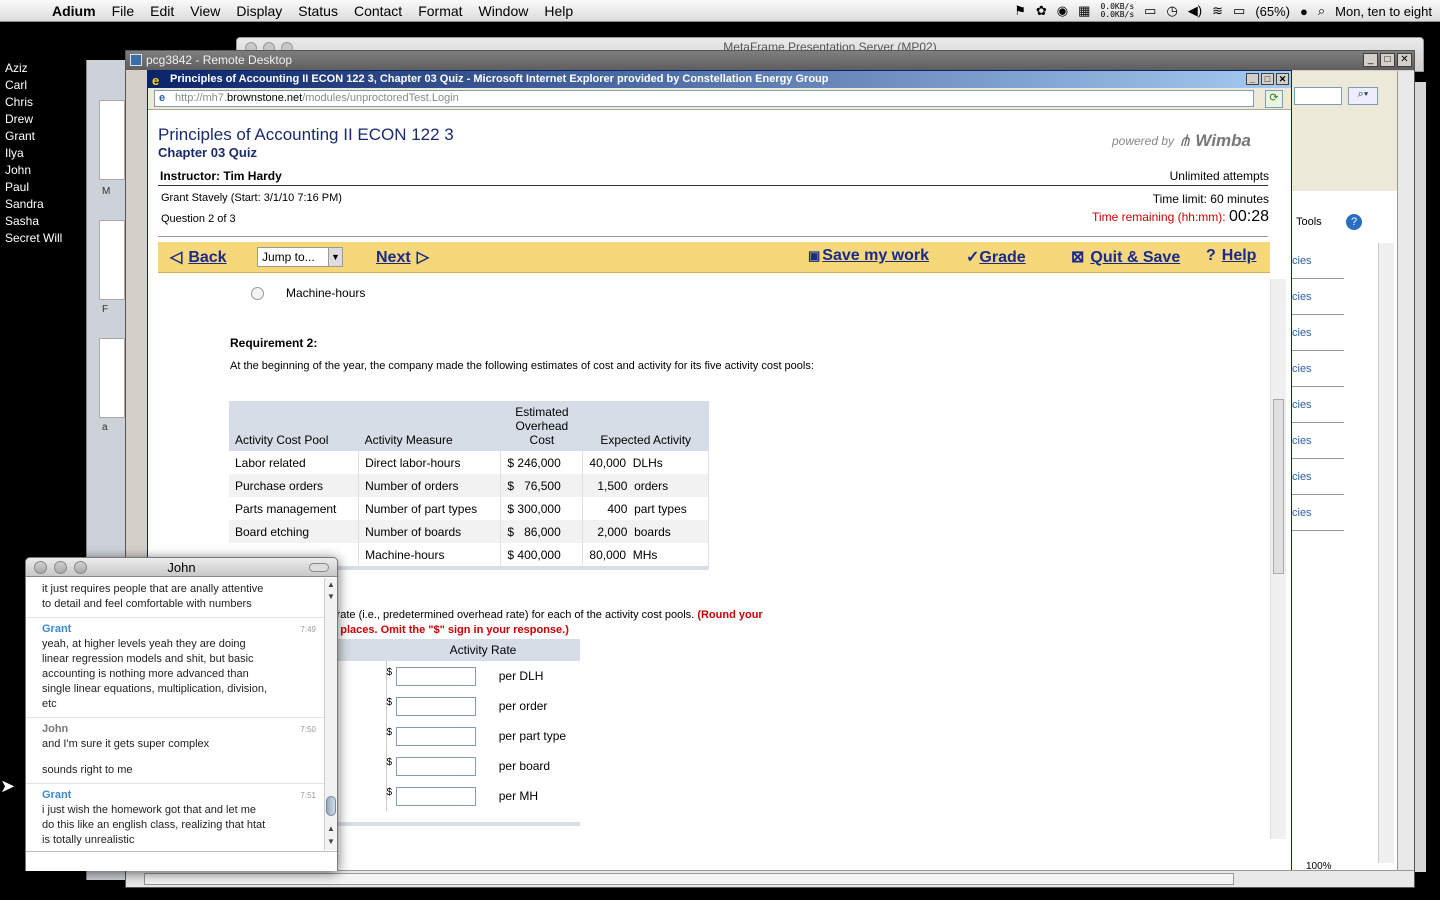 This screenshot has height=900, width=1440. Describe the element at coordinates (1309, 222) in the screenshot. I see `tools-menu: Tools` at that location.